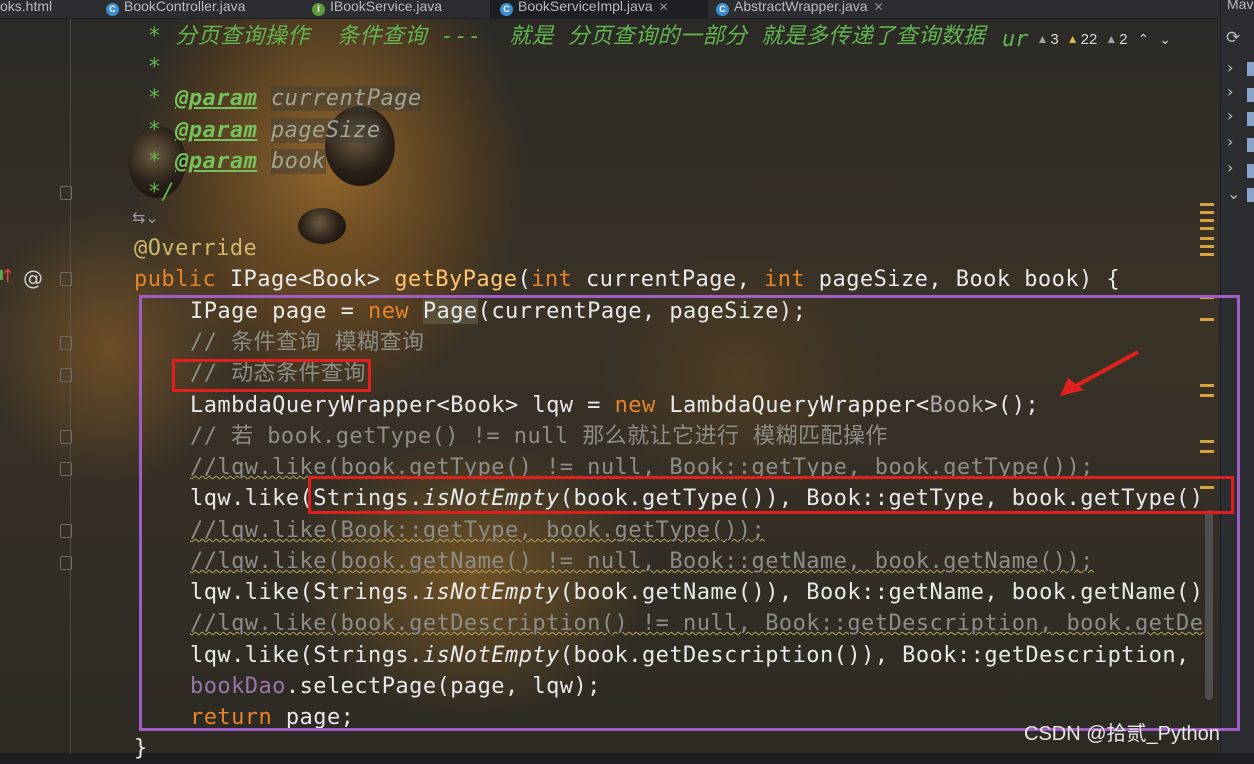 The width and height of the screenshot is (1254, 764). Describe the element at coordinates (257, 130) in the screenshot. I see `code-line: * @param pageSize` at that location.